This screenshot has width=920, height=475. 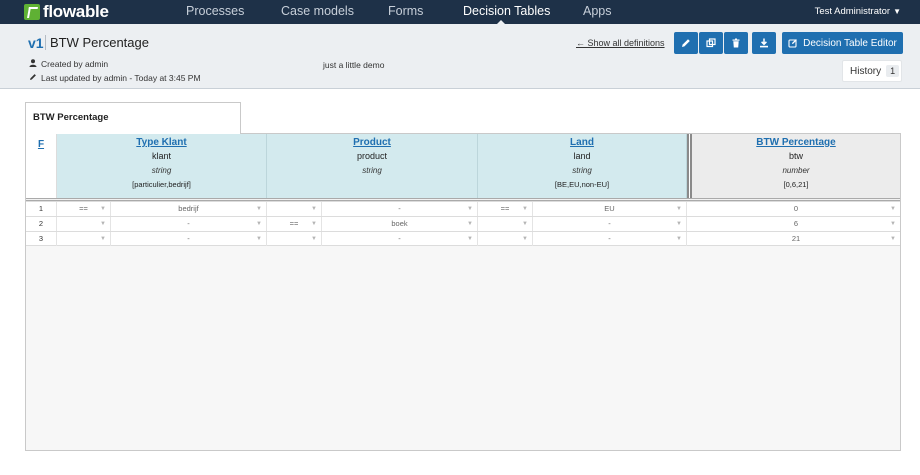 I want to click on download-icon, so click(x=764, y=43).